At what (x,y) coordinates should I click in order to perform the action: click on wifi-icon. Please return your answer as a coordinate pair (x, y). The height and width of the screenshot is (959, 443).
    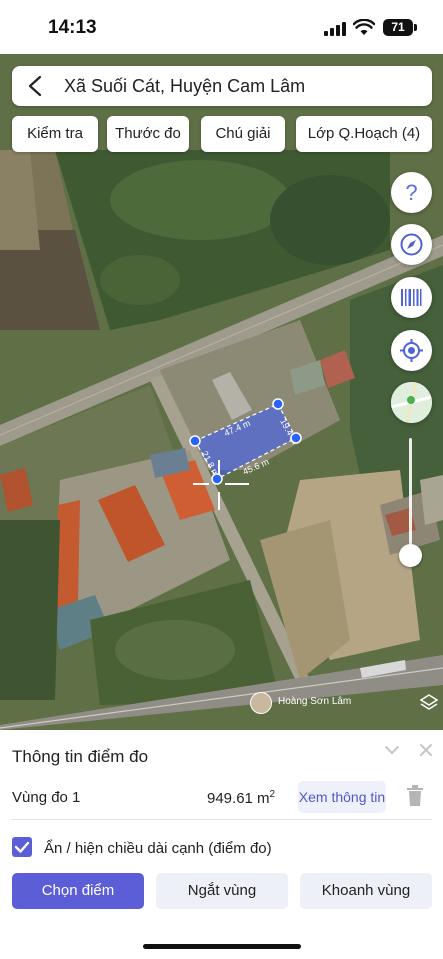
    Looking at the image, I should click on (364, 27).